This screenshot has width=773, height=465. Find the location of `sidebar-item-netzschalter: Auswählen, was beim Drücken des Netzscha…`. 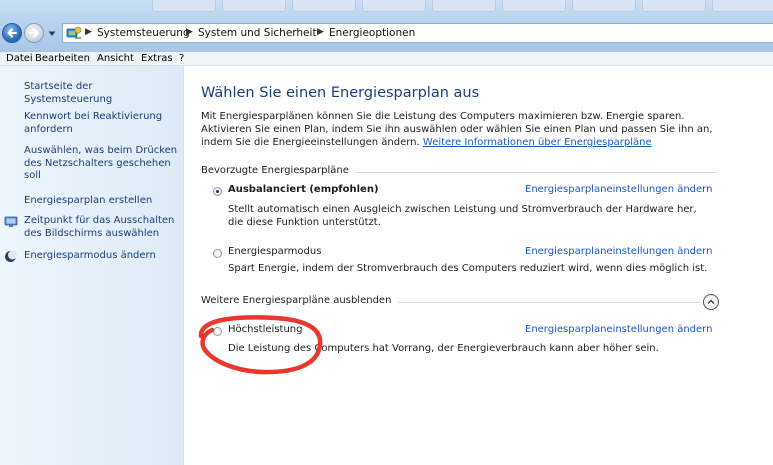

sidebar-item-netzschalter: Auswählen, was beim Drücken des Netzscha… is located at coordinates (101, 164).